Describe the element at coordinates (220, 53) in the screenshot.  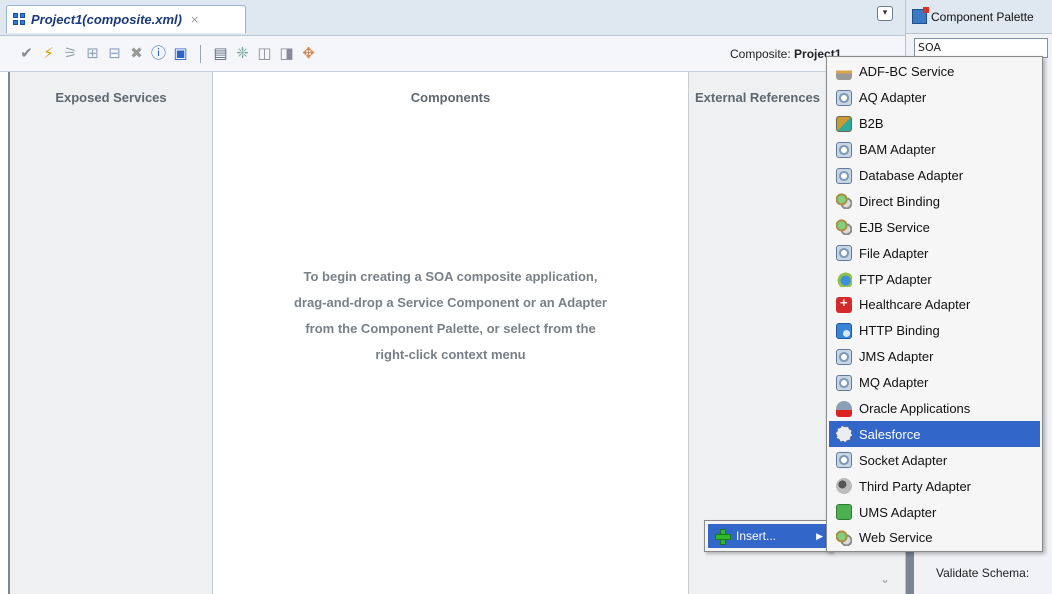
I see `test-icon: ▤` at that location.